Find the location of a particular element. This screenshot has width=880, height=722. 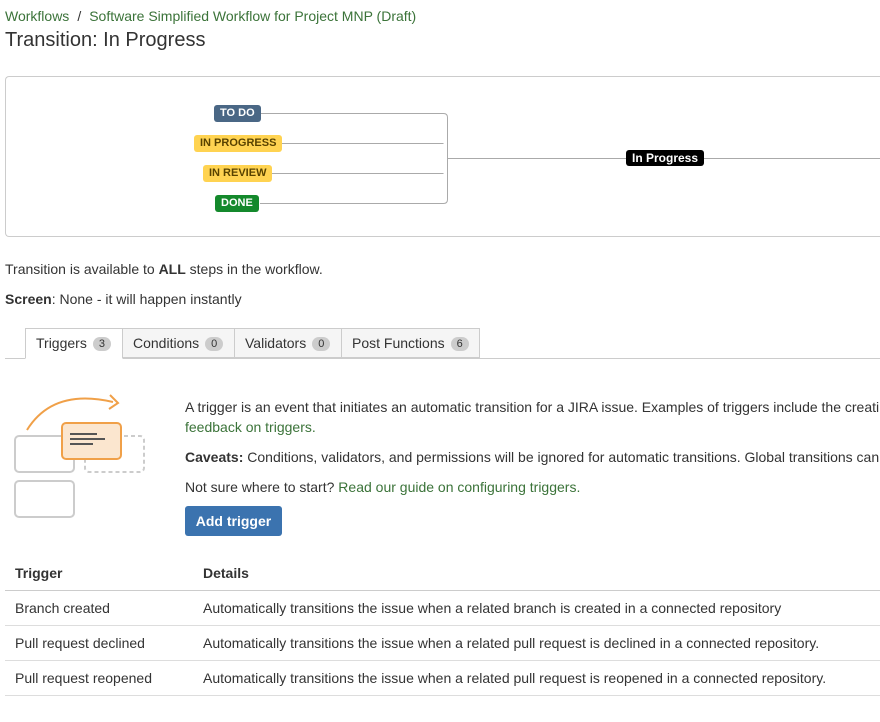

target-status-label: In Progress is located at coordinates (665, 158).